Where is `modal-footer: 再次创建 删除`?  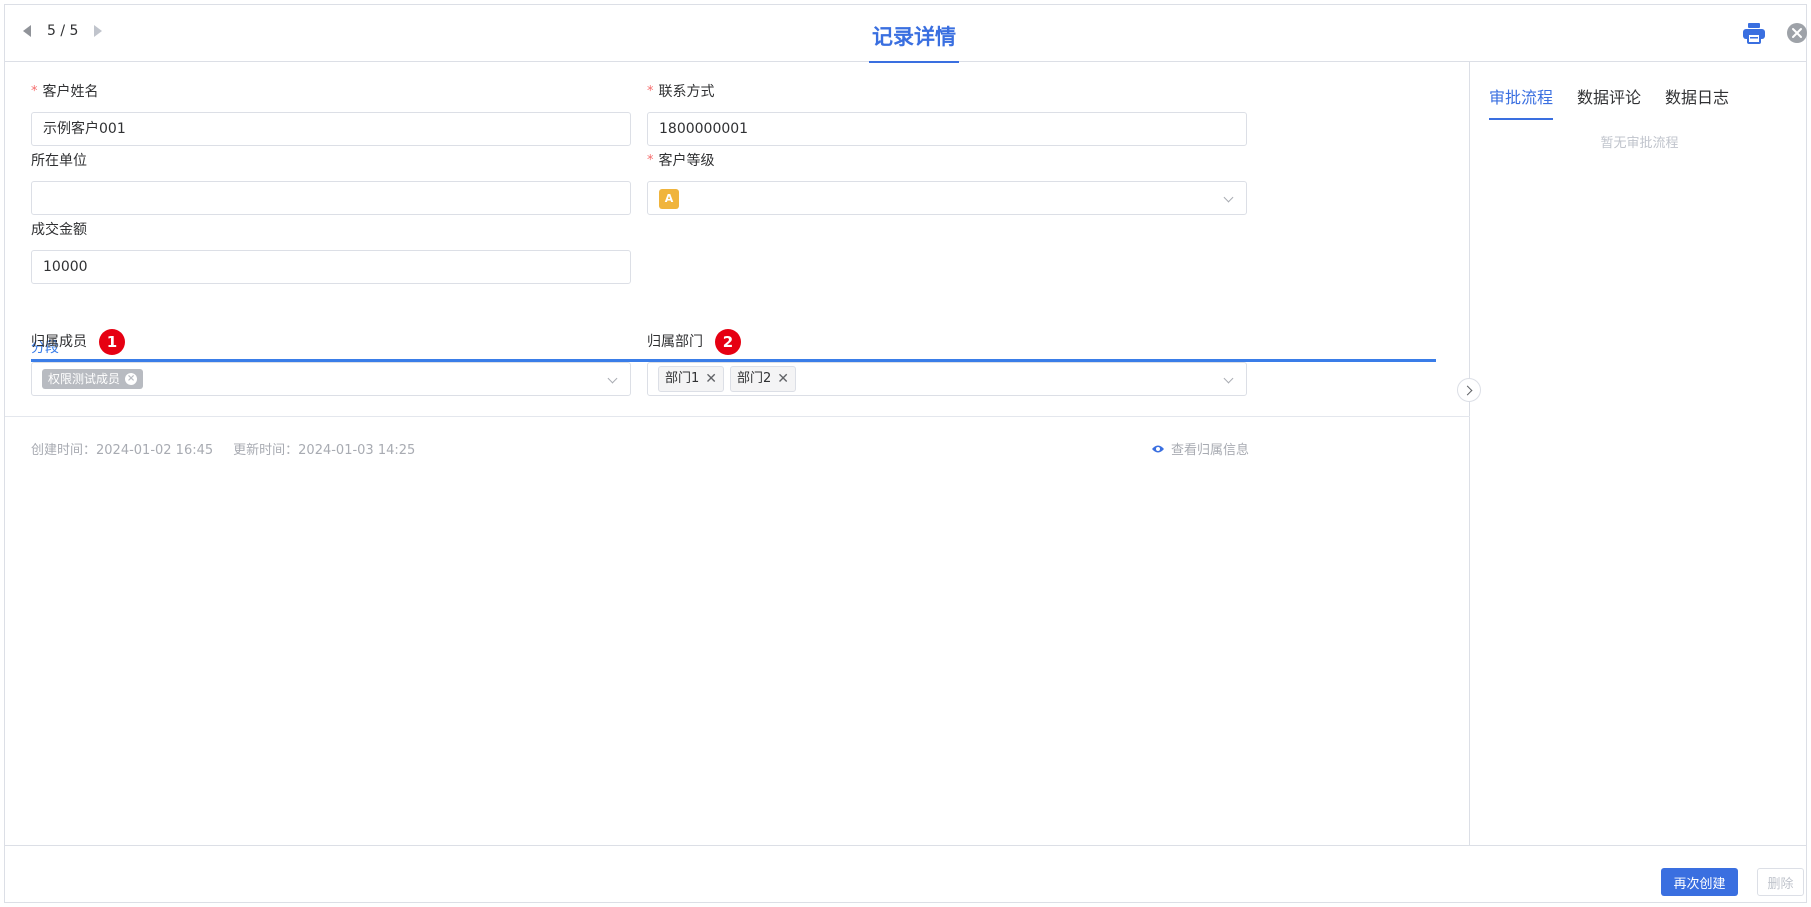 modal-footer: 再次创建 删除 is located at coordinates (905, 874).